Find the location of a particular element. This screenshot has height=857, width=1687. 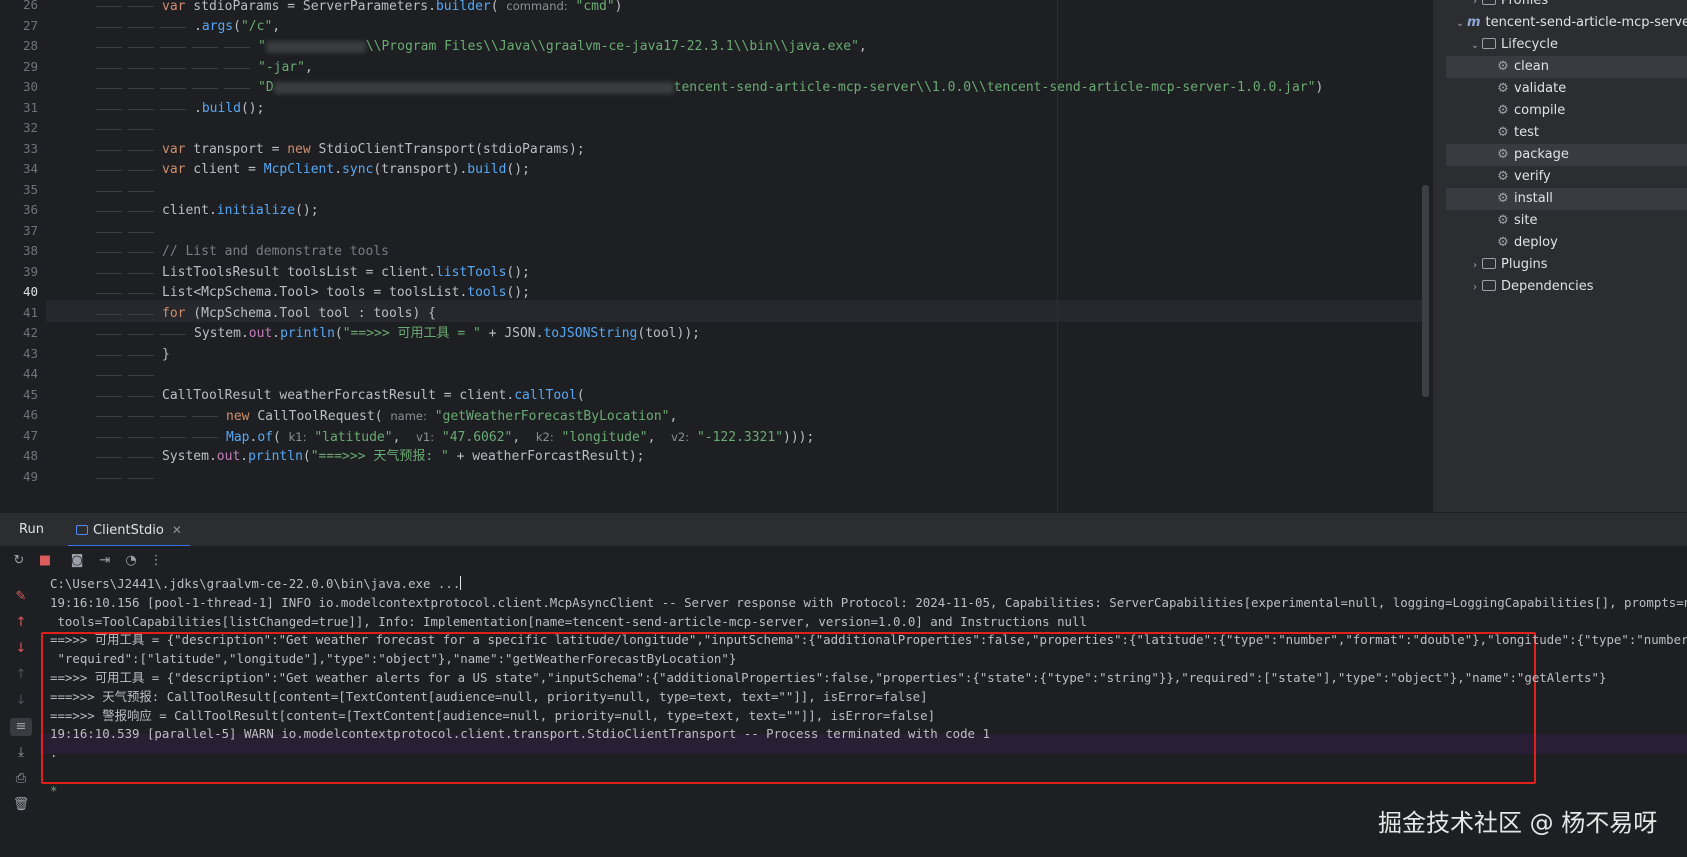

rerun-icon: ↻ is located at coordinates (19, 561).